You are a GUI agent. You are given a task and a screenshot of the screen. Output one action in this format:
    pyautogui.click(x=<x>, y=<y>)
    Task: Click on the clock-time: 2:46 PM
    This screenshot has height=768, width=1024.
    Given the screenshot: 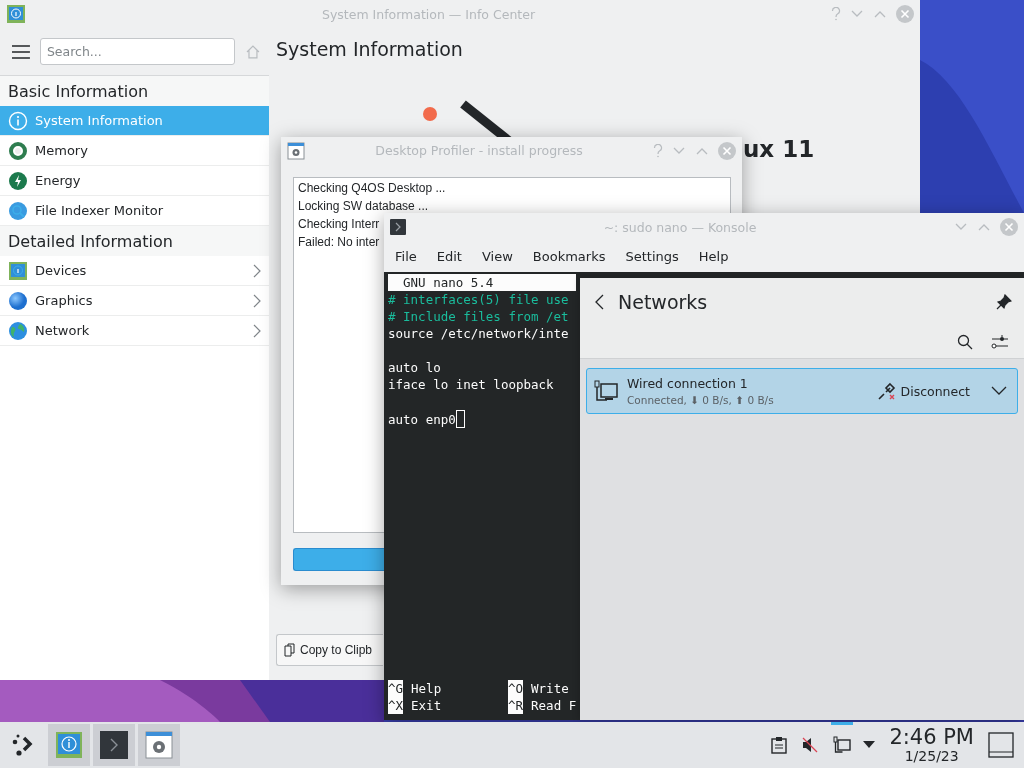 What is the action you would take?
    pyautogui.click(x=931, y=737)
    